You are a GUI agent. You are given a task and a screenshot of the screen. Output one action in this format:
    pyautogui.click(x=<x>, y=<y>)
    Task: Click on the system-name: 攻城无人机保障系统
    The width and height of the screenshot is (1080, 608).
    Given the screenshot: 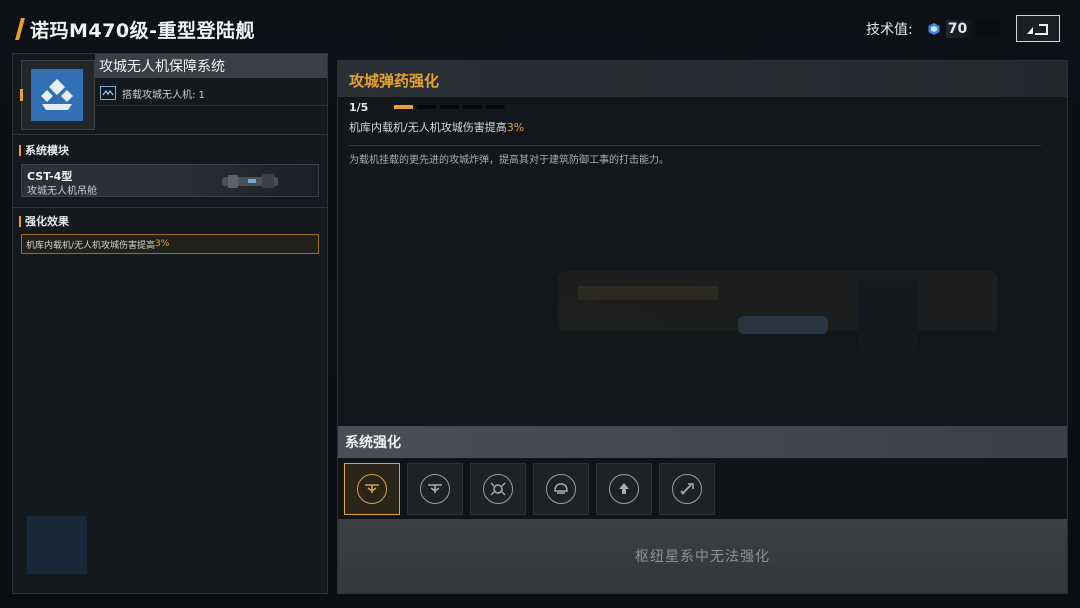 What is the action you would take?
    pyautogui.click(x=162, y=67)
    